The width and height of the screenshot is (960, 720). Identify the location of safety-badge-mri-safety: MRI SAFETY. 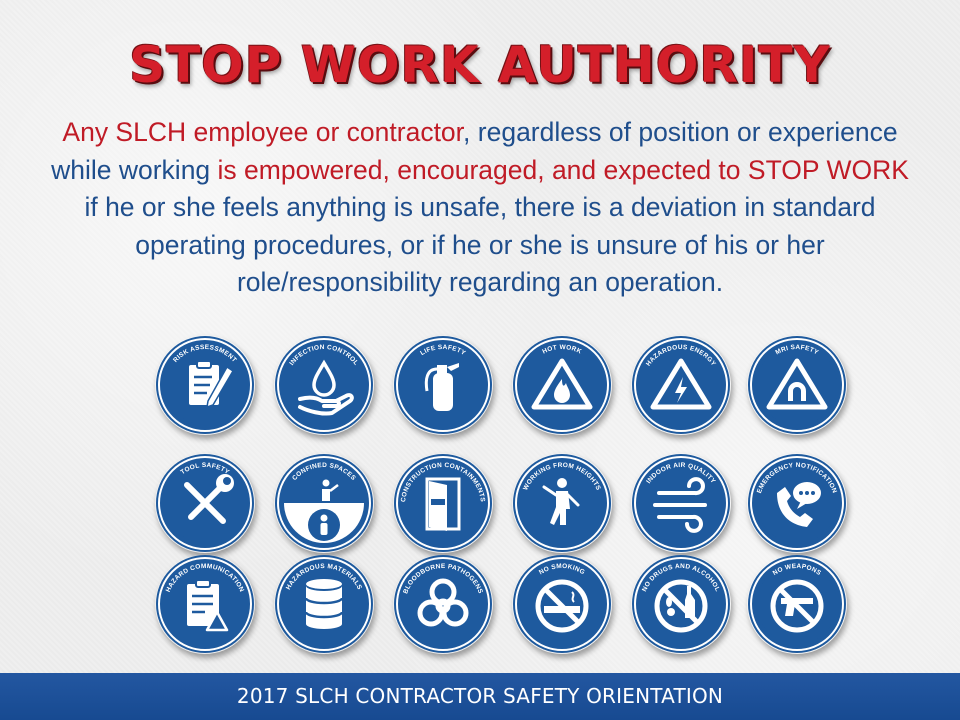
(797, 385).